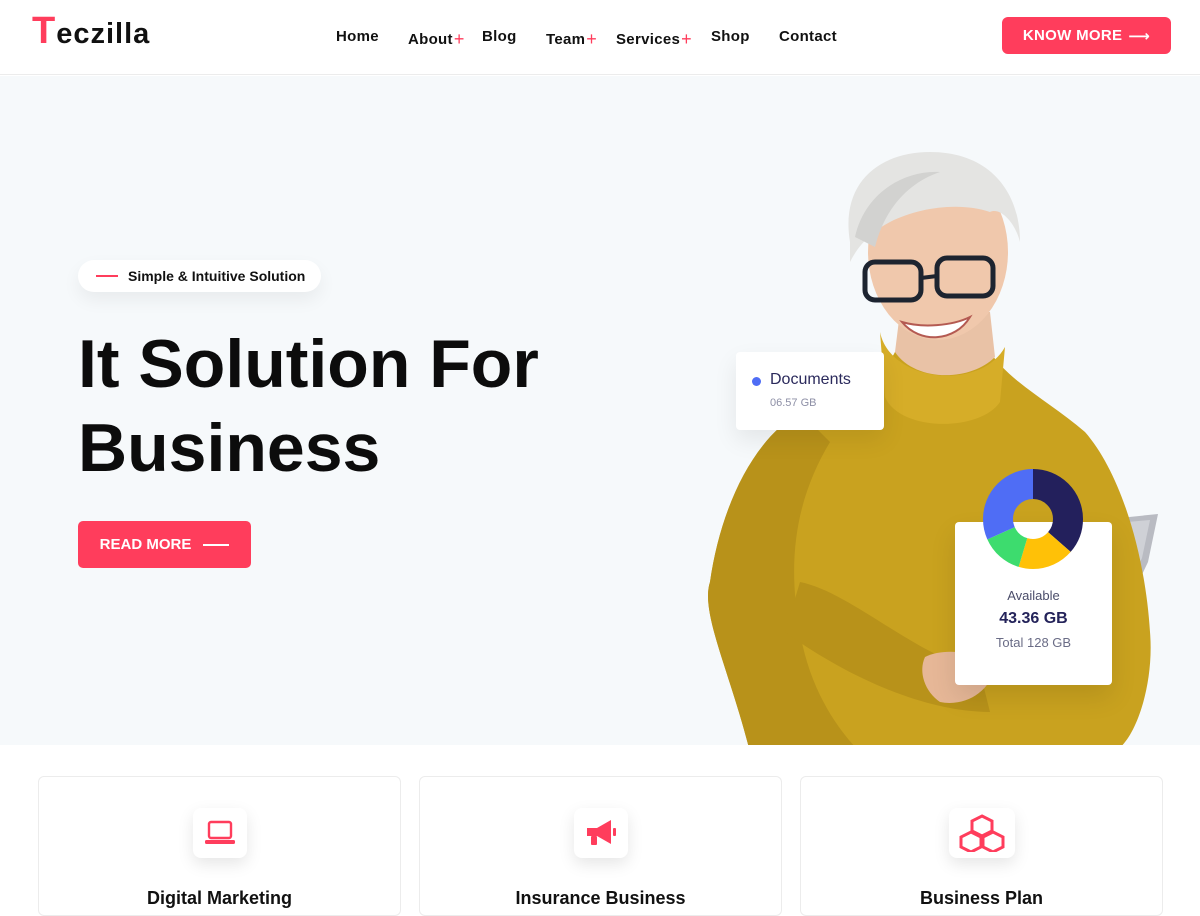  Describe the element at coordinates (810, 391) in the screenshot. I see `documents-card: Documents 06.57 GB` at that location.